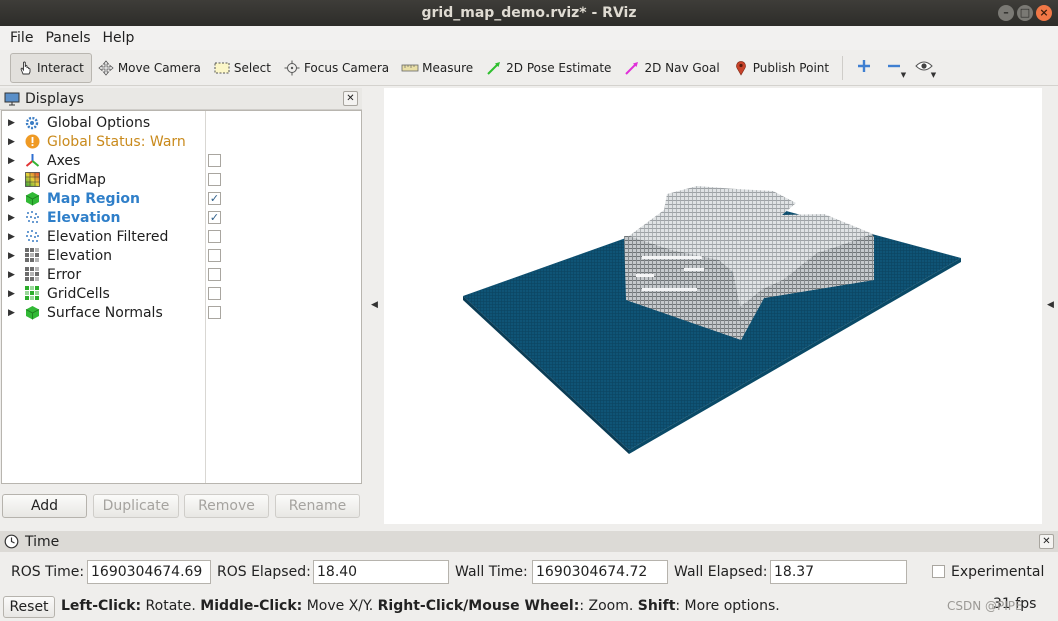 This screenshot has height=621, width=1058. What do you see at coordinates (864, 68) in the screenshot?
I see `add-tool-button` at bounding box center [864, 68].